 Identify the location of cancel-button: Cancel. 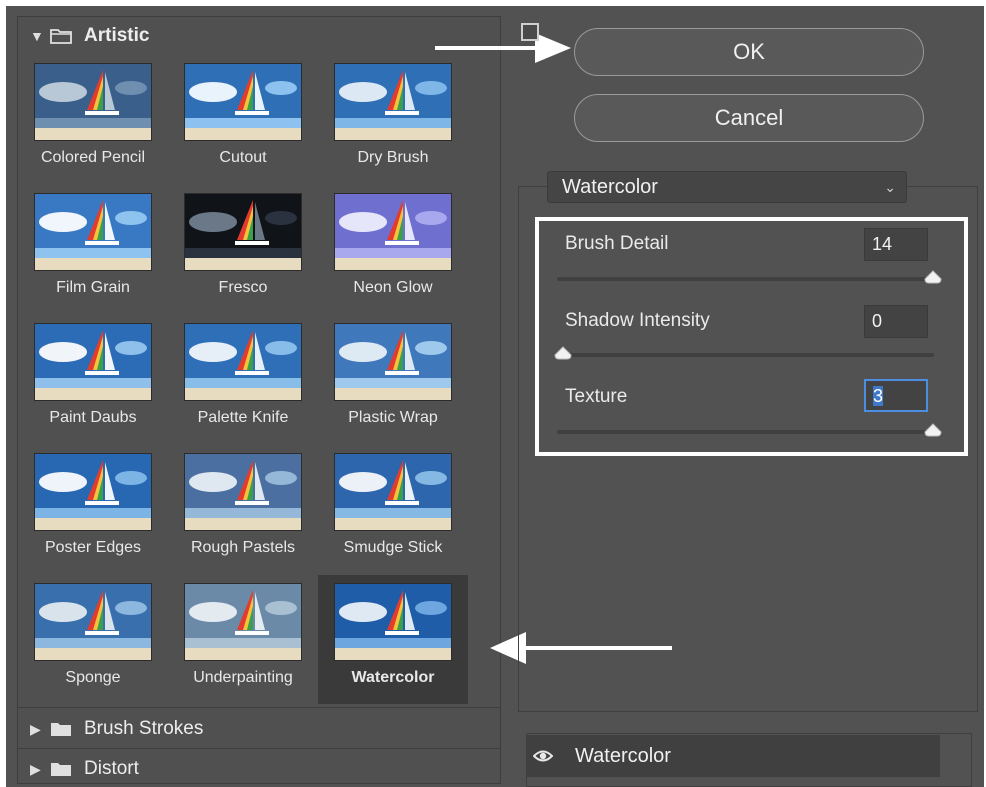
(749, 118).